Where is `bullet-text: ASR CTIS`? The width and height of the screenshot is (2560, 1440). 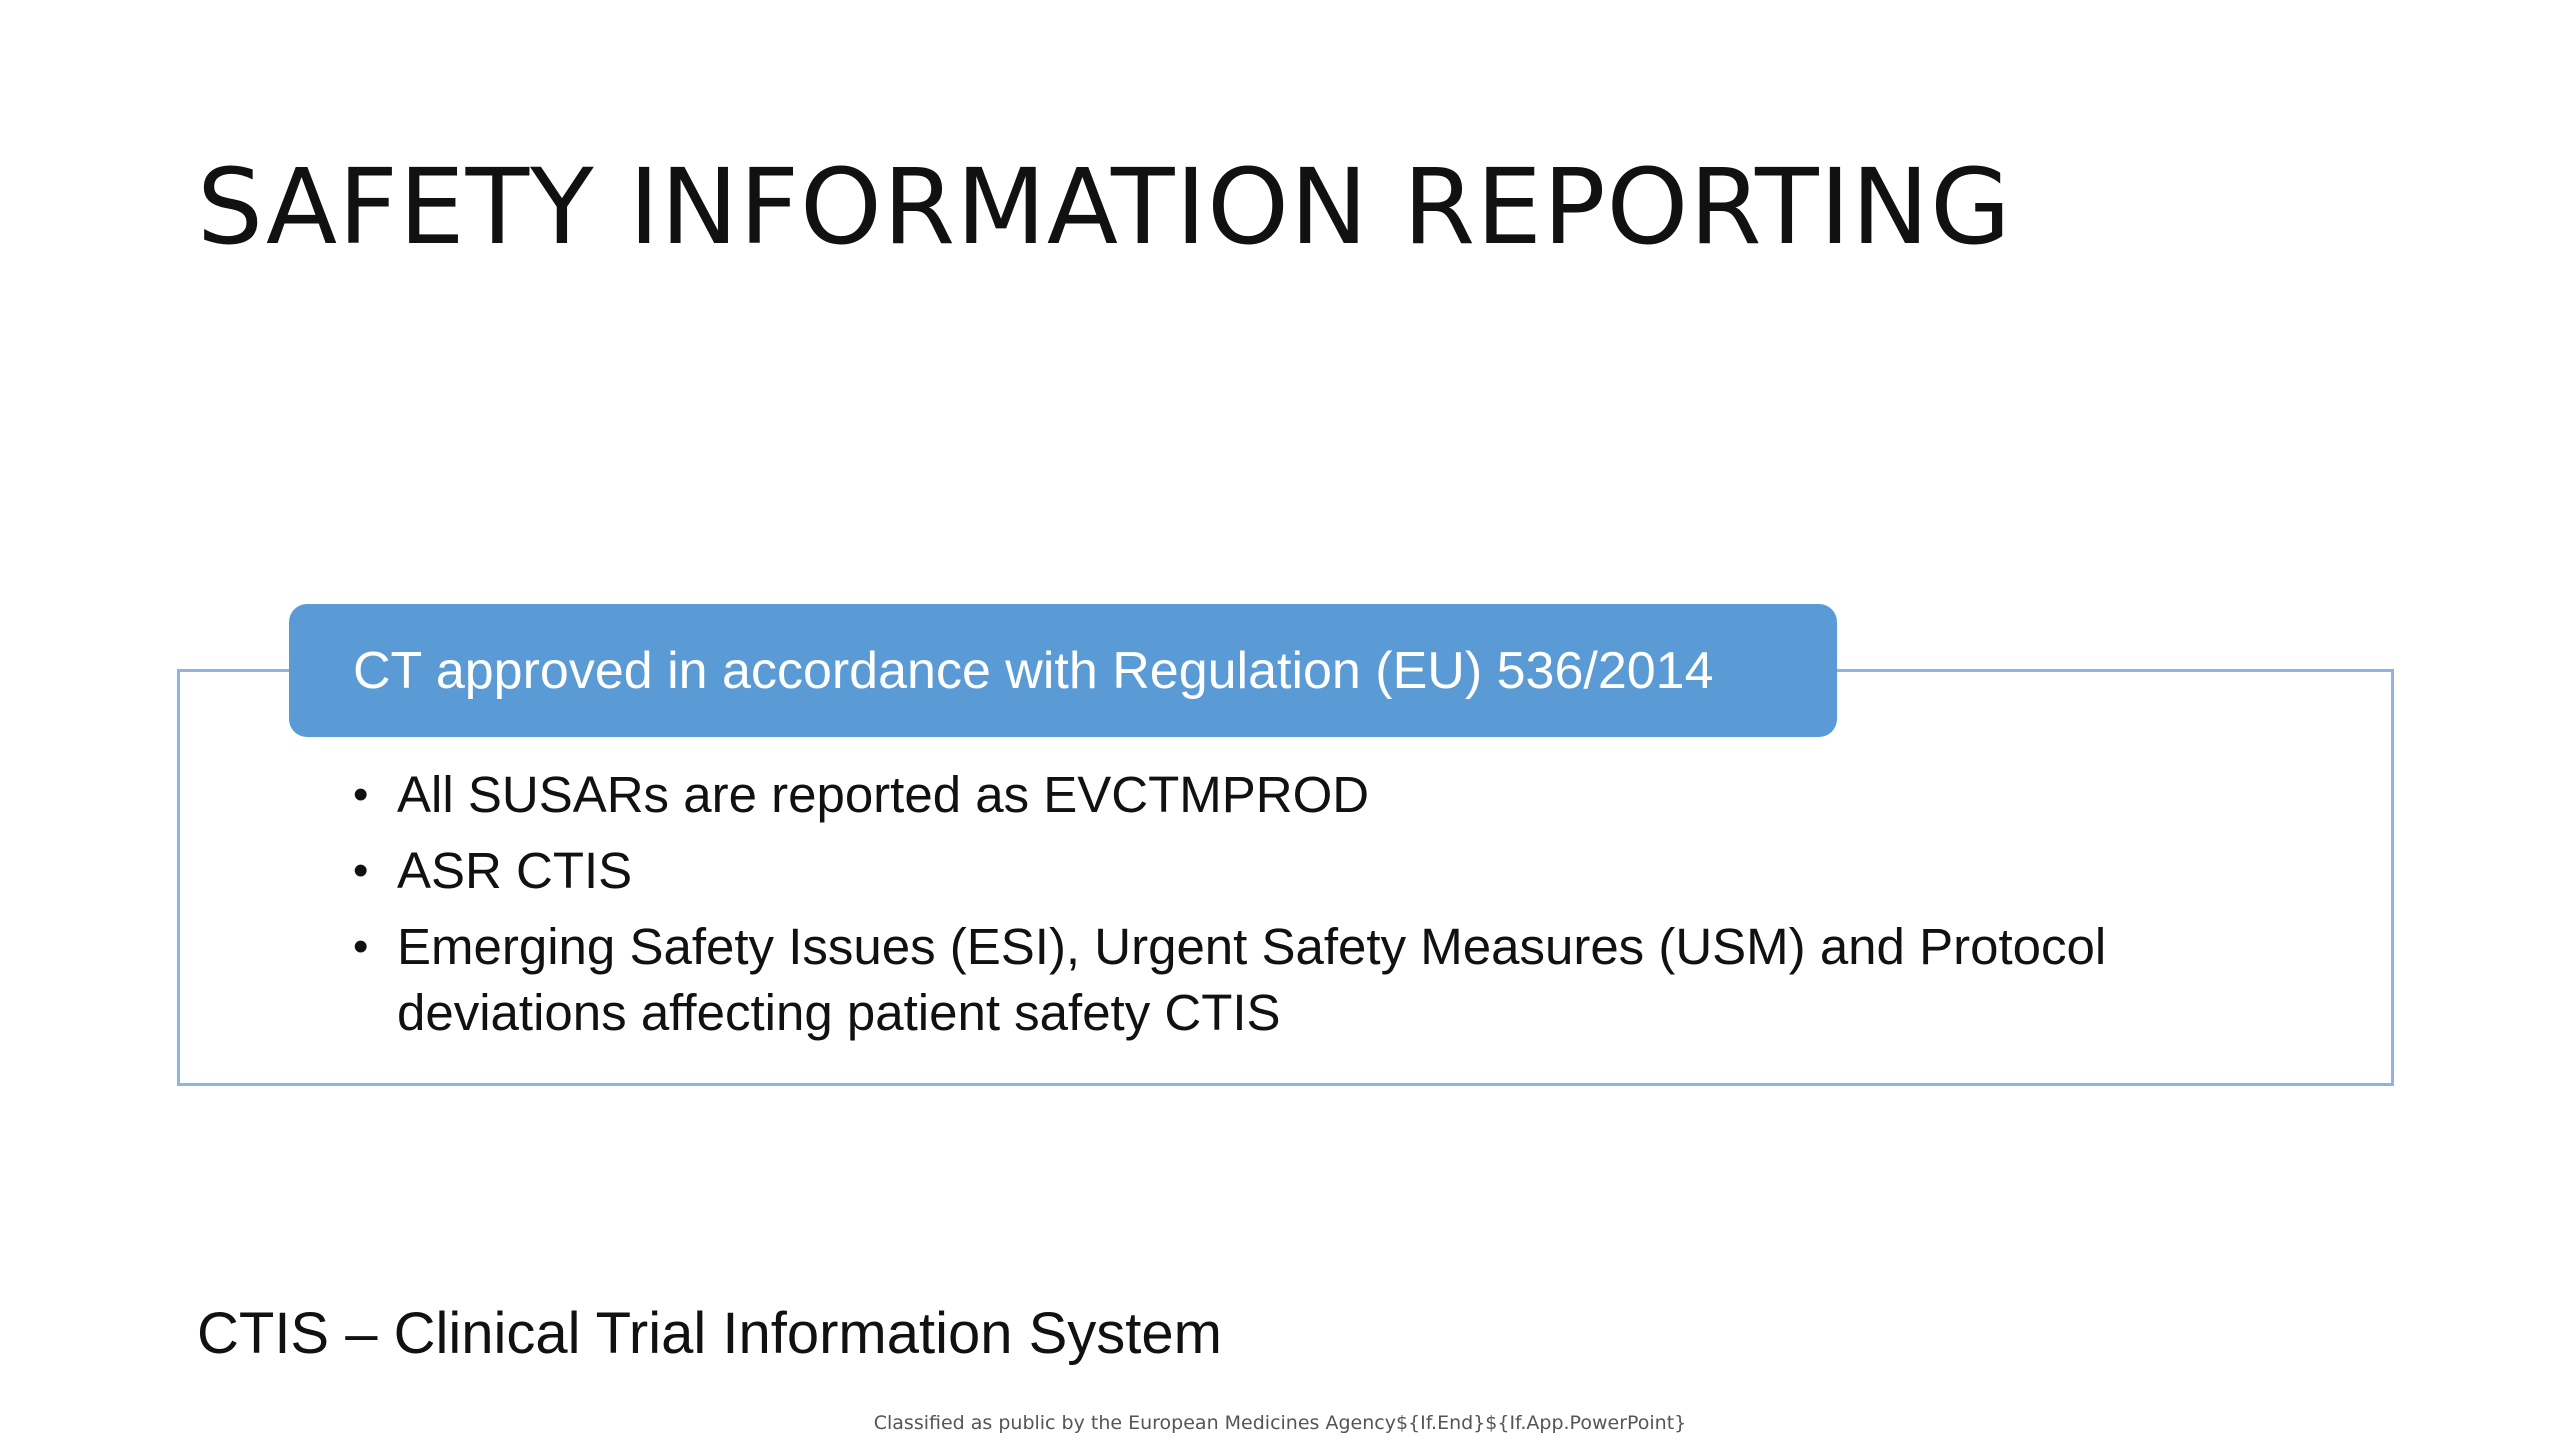
bullet-text: ASR CTIS is located at coordinates (515, 870).